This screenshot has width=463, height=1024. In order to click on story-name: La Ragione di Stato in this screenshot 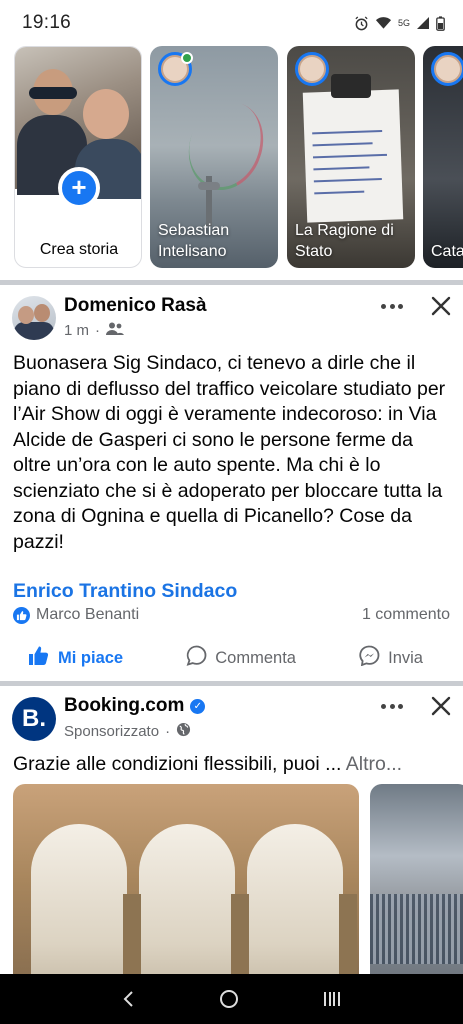, I will do `click(344, 241)`.